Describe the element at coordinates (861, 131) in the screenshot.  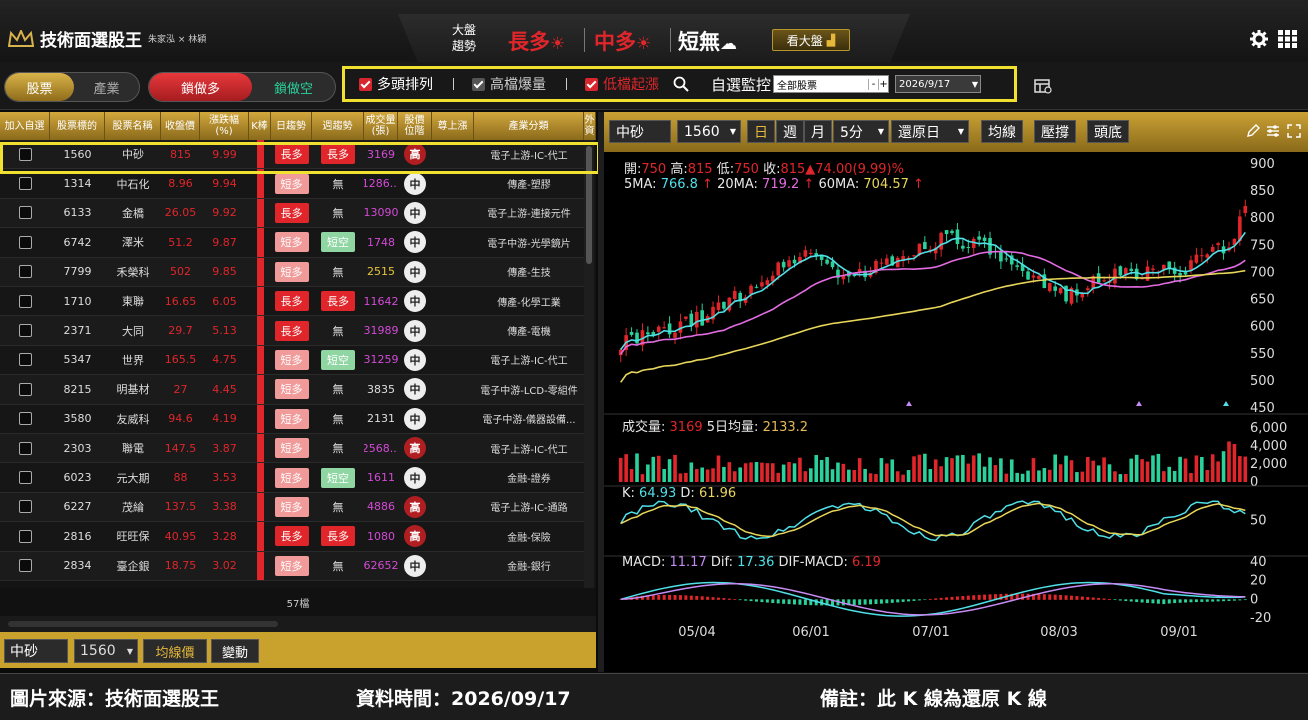
I see `period-minute-select: 5分 ▼` at that location.